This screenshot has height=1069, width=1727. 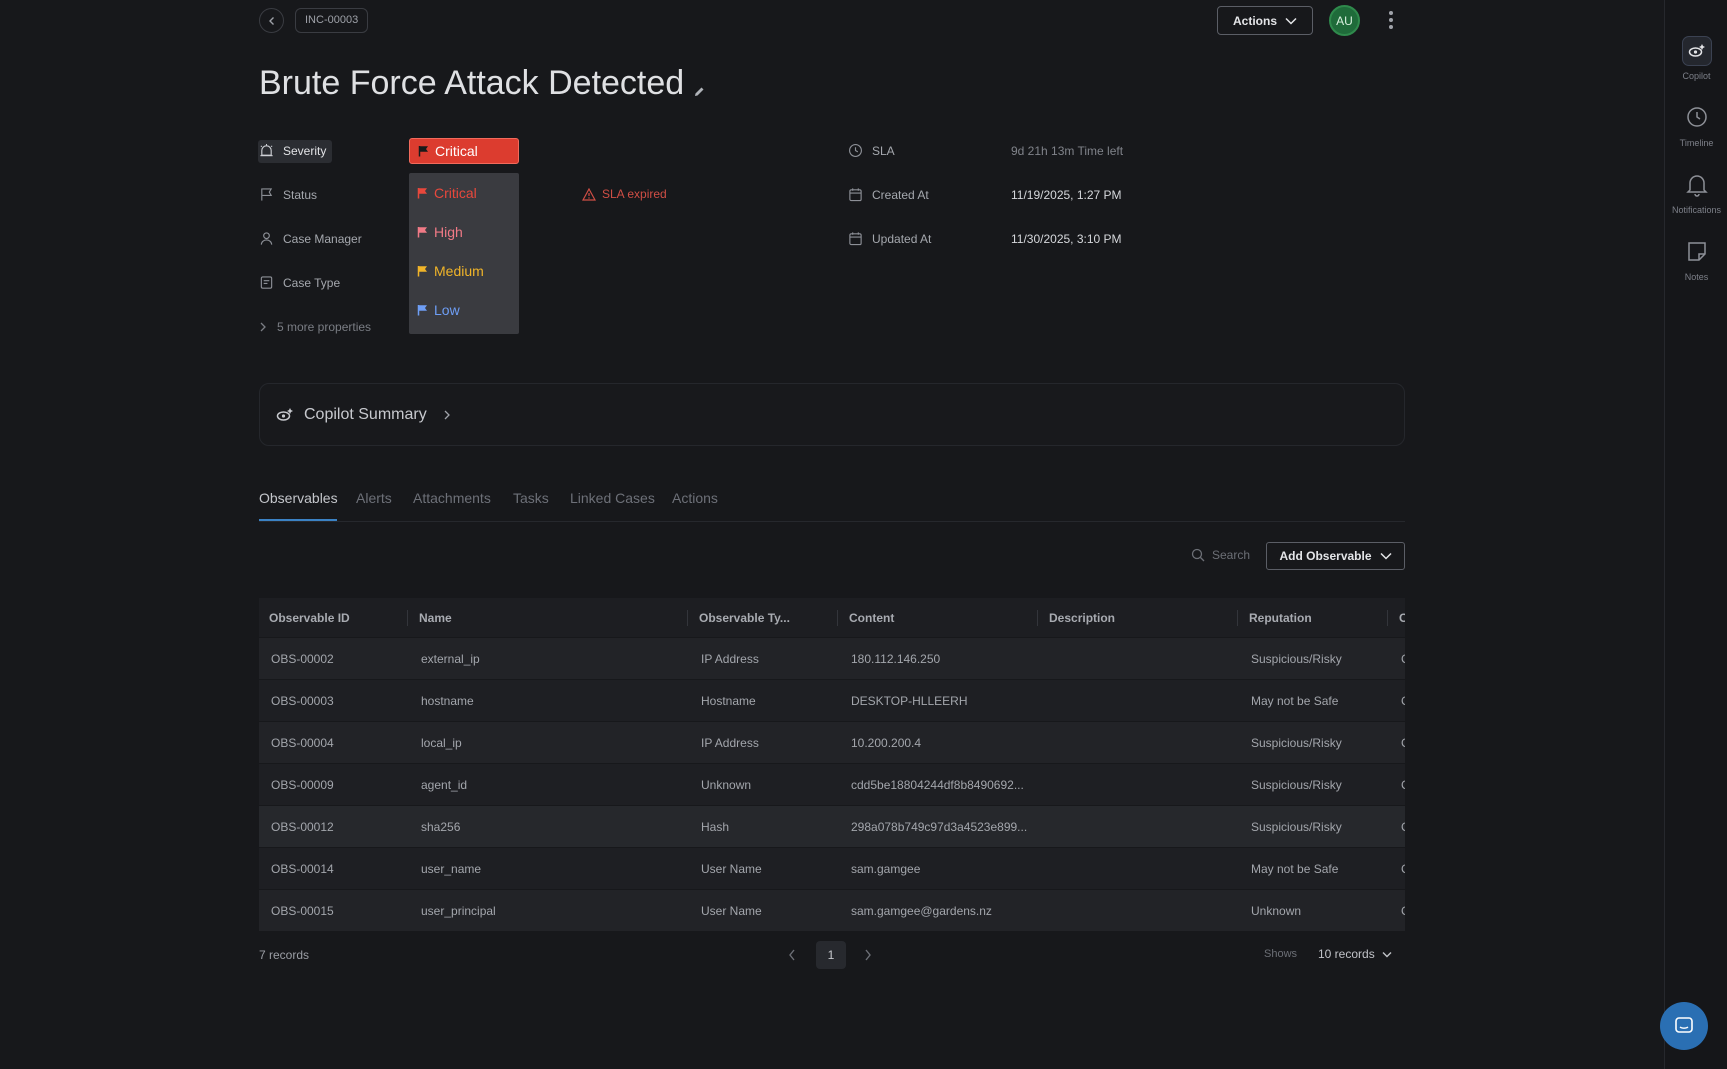 What do you see at coordinates (271, 20) in the screenshot?
I see `back-button` at bounding box center [271, 20].